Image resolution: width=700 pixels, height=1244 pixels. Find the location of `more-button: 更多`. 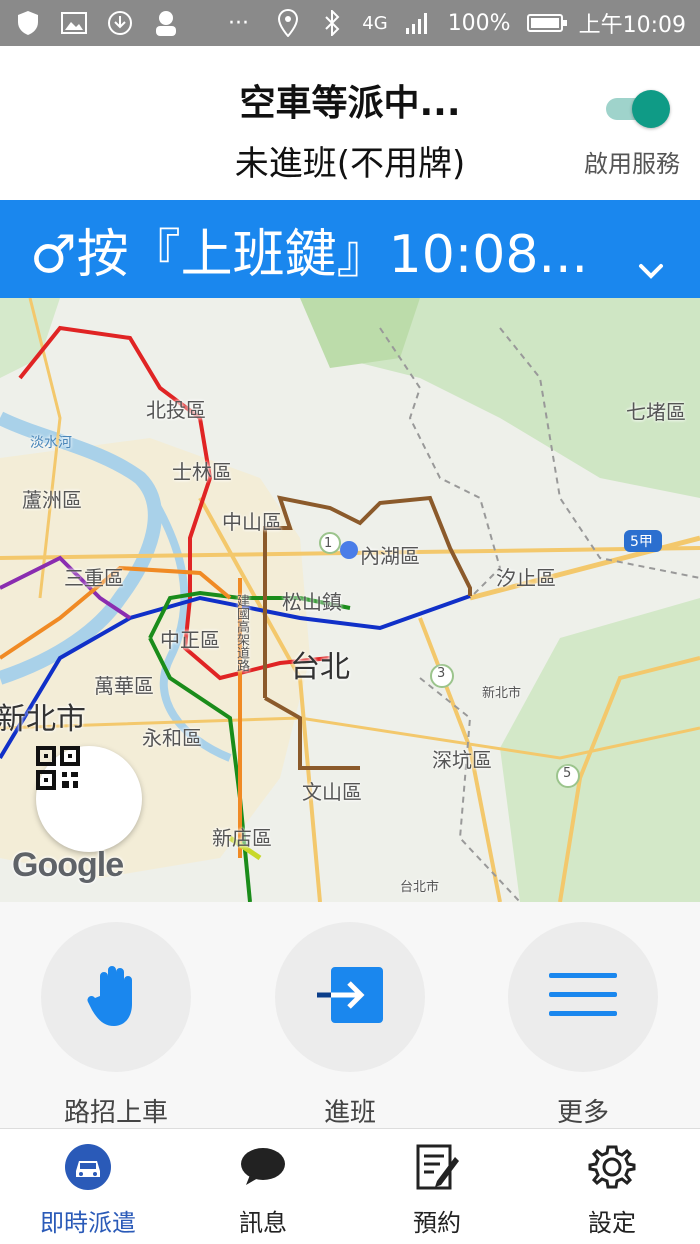

more-button: 更多 is located at coordinates (583, 1025).